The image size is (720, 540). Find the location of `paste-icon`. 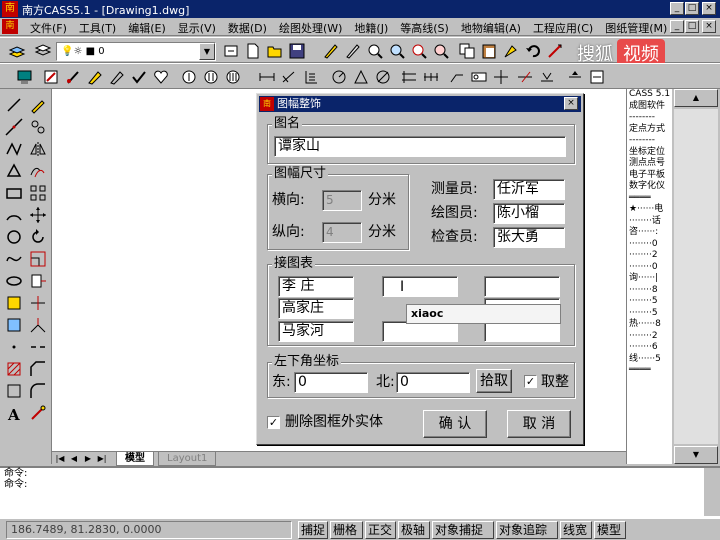

paste-icon is located at coordinates (489, 51).